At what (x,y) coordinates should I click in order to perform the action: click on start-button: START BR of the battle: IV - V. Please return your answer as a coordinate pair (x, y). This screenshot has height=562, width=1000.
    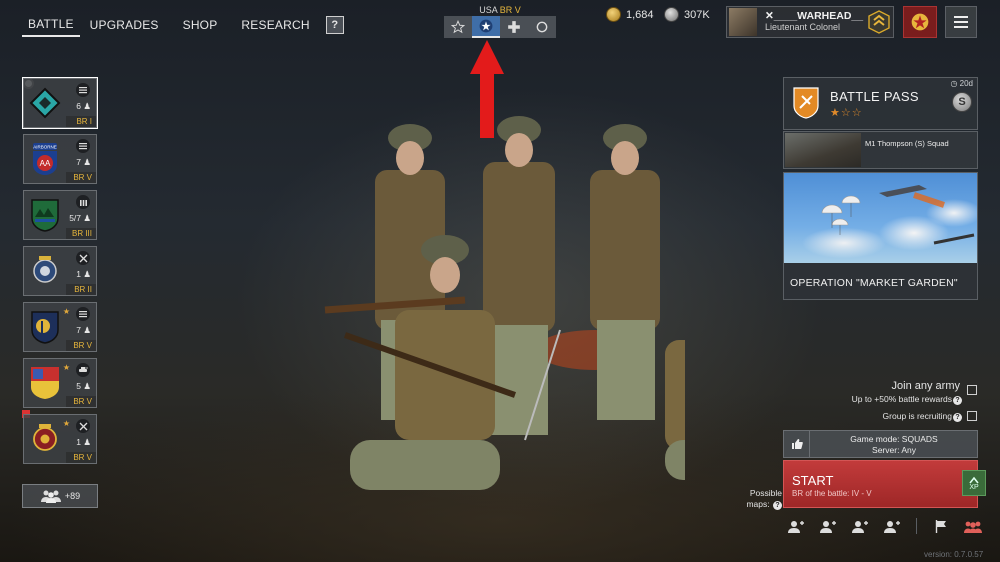
    Looking at the image, I should click on (880, 484).